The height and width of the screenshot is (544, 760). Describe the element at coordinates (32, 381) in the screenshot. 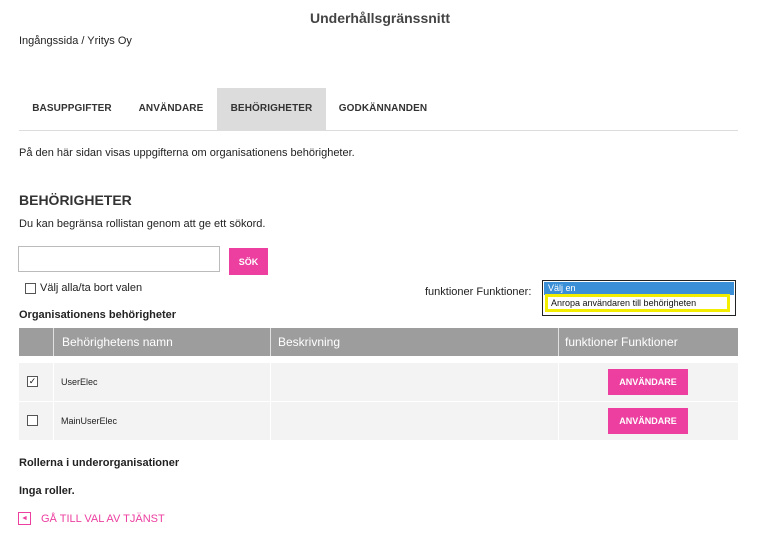

I see `row-checkbox: ✓` at that location.